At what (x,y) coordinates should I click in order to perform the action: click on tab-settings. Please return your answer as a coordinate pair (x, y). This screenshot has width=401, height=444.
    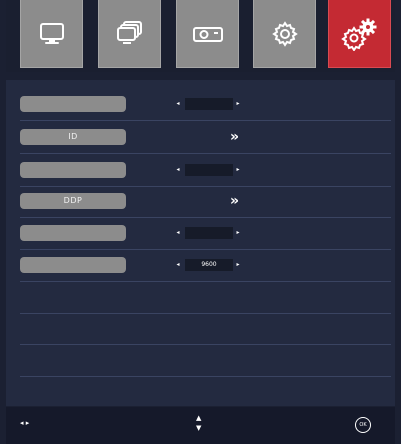
    Looking at the image, I should click on (284, 34).